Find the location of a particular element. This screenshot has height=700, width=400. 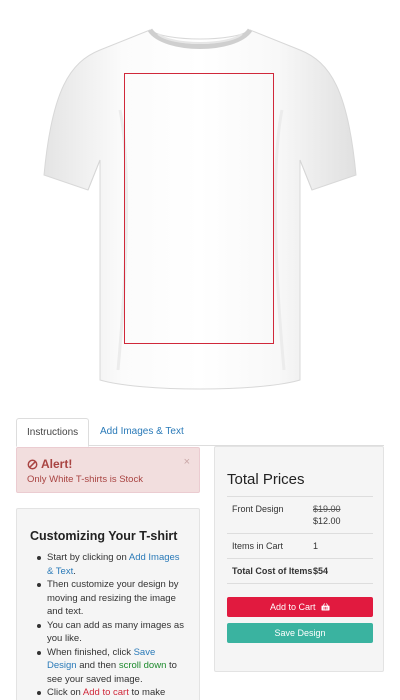

instructions-title: Customizing Your T-shirt is located at coordinates (104, 536).